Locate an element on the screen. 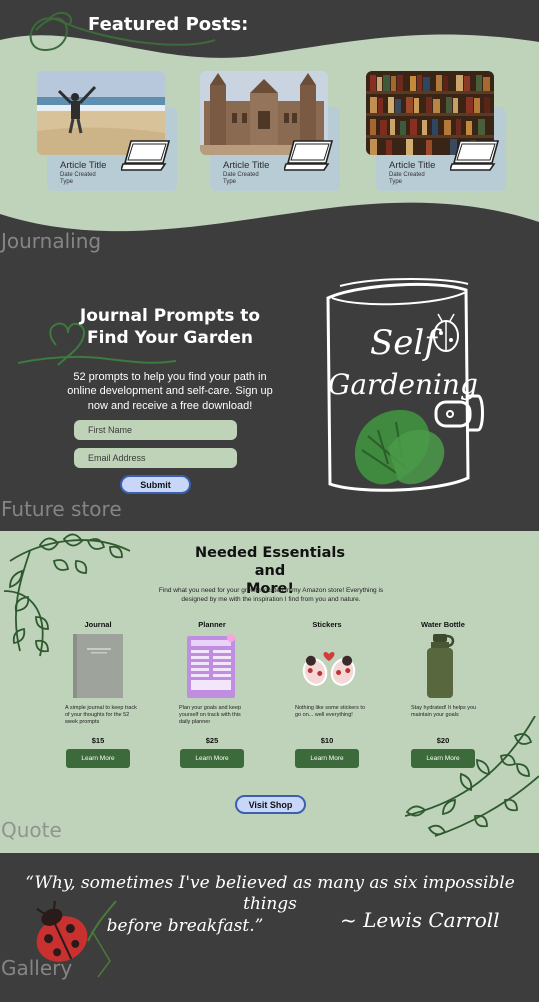  product-name: Planner is located at coordinates (212, 624).